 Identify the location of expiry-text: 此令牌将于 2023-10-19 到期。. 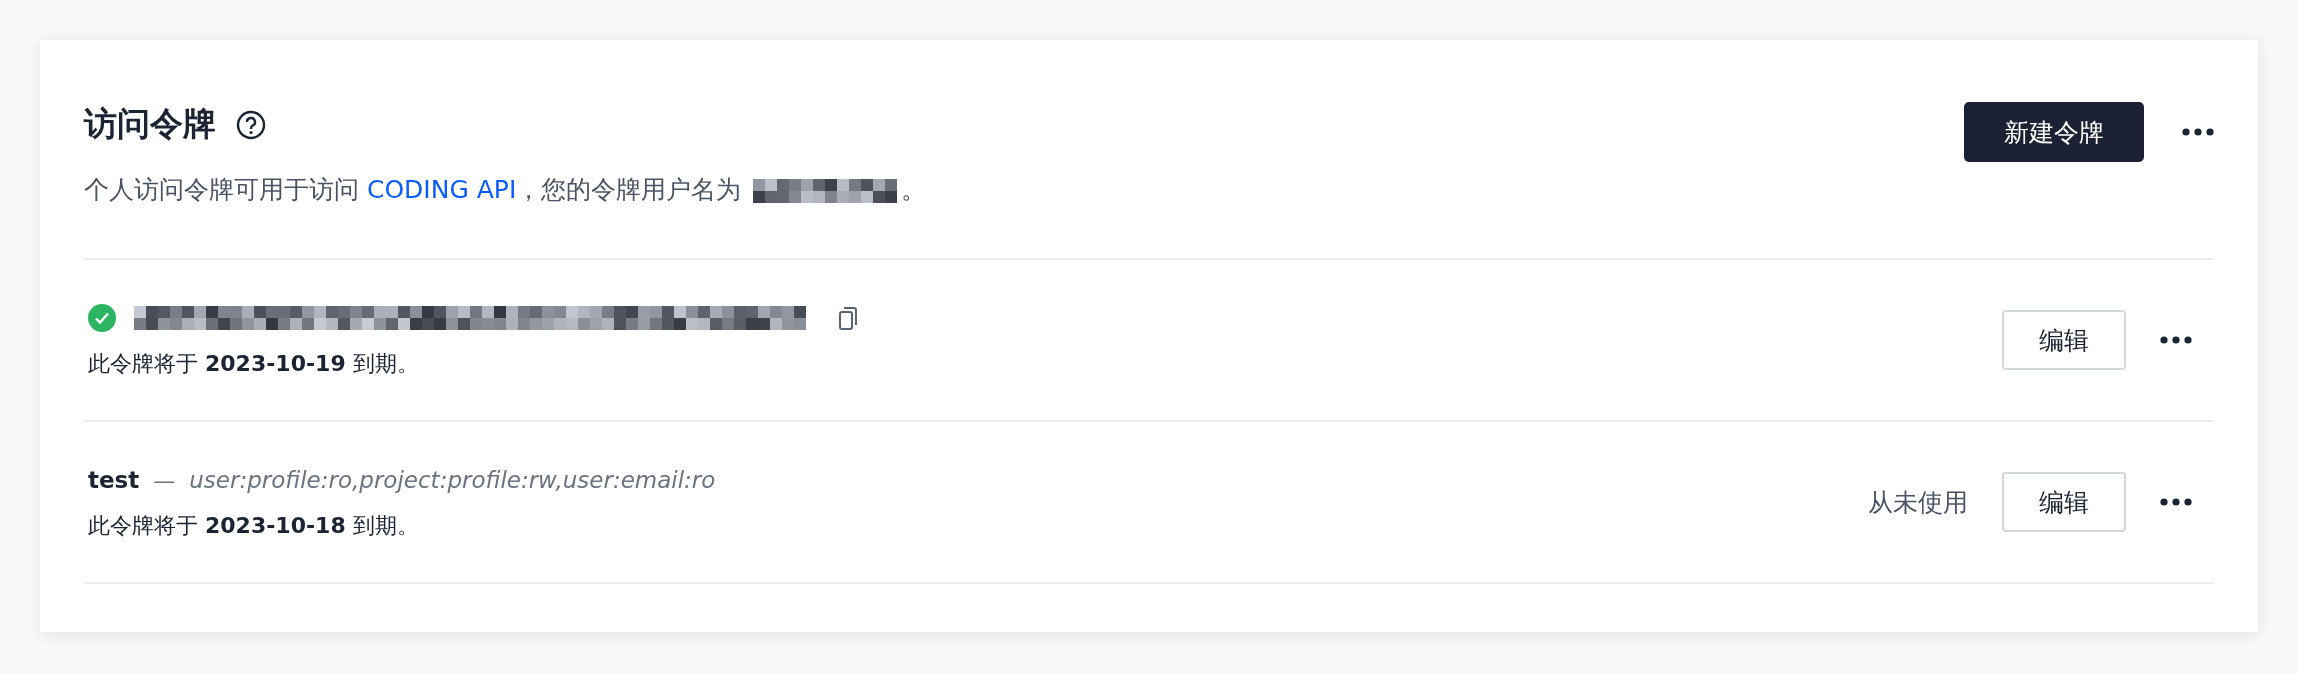
(254, 364).